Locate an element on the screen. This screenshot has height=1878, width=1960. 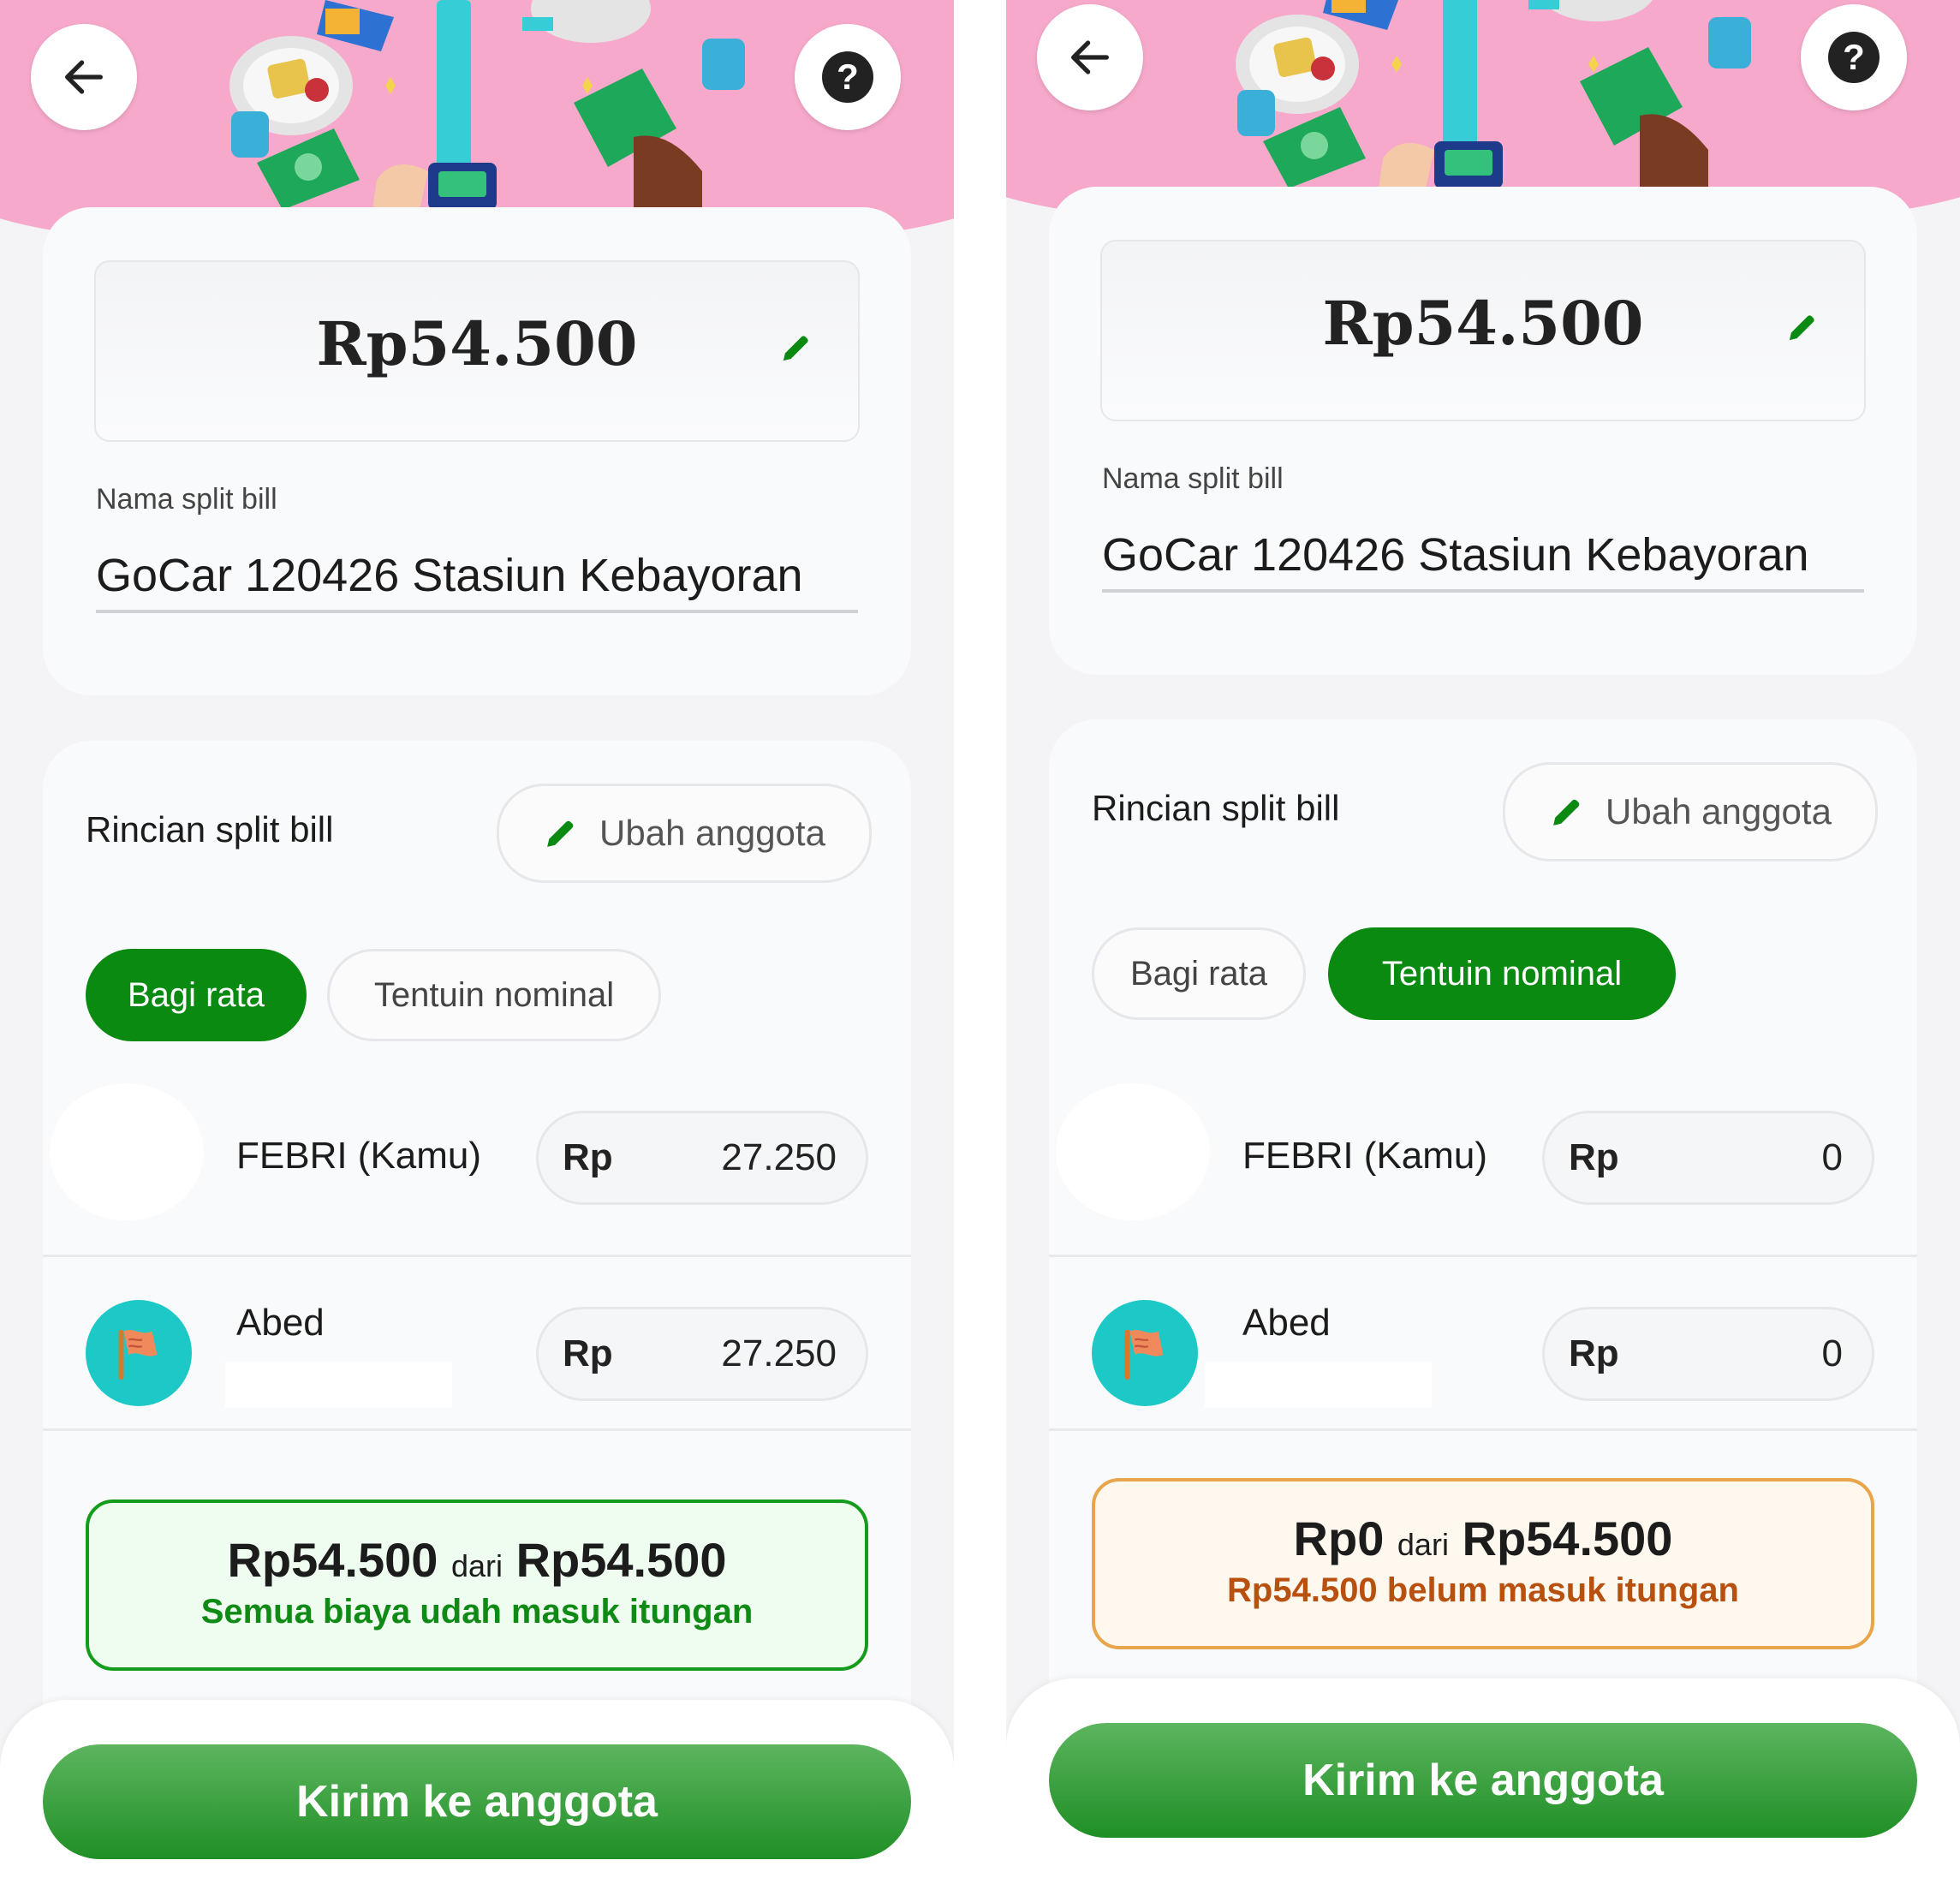
summary-assigned: Rp0 is located at coordinates (1339, 1538).